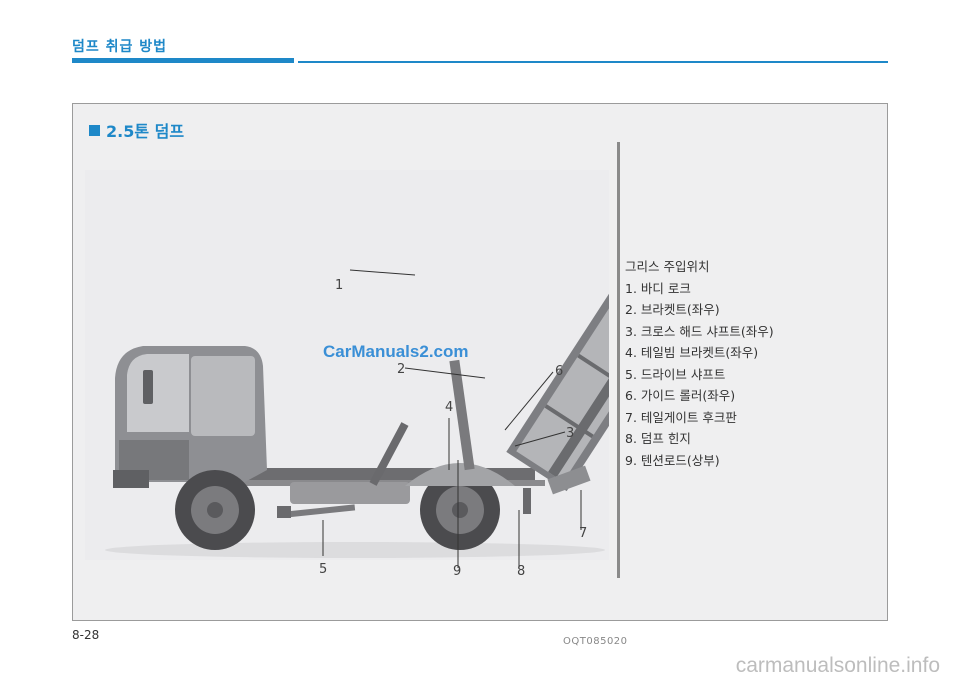 This screenshot has height=685, width=960. Describe the element at coordinates (559, 371) in the screenshot. I see `callout-6: 6` at that location.